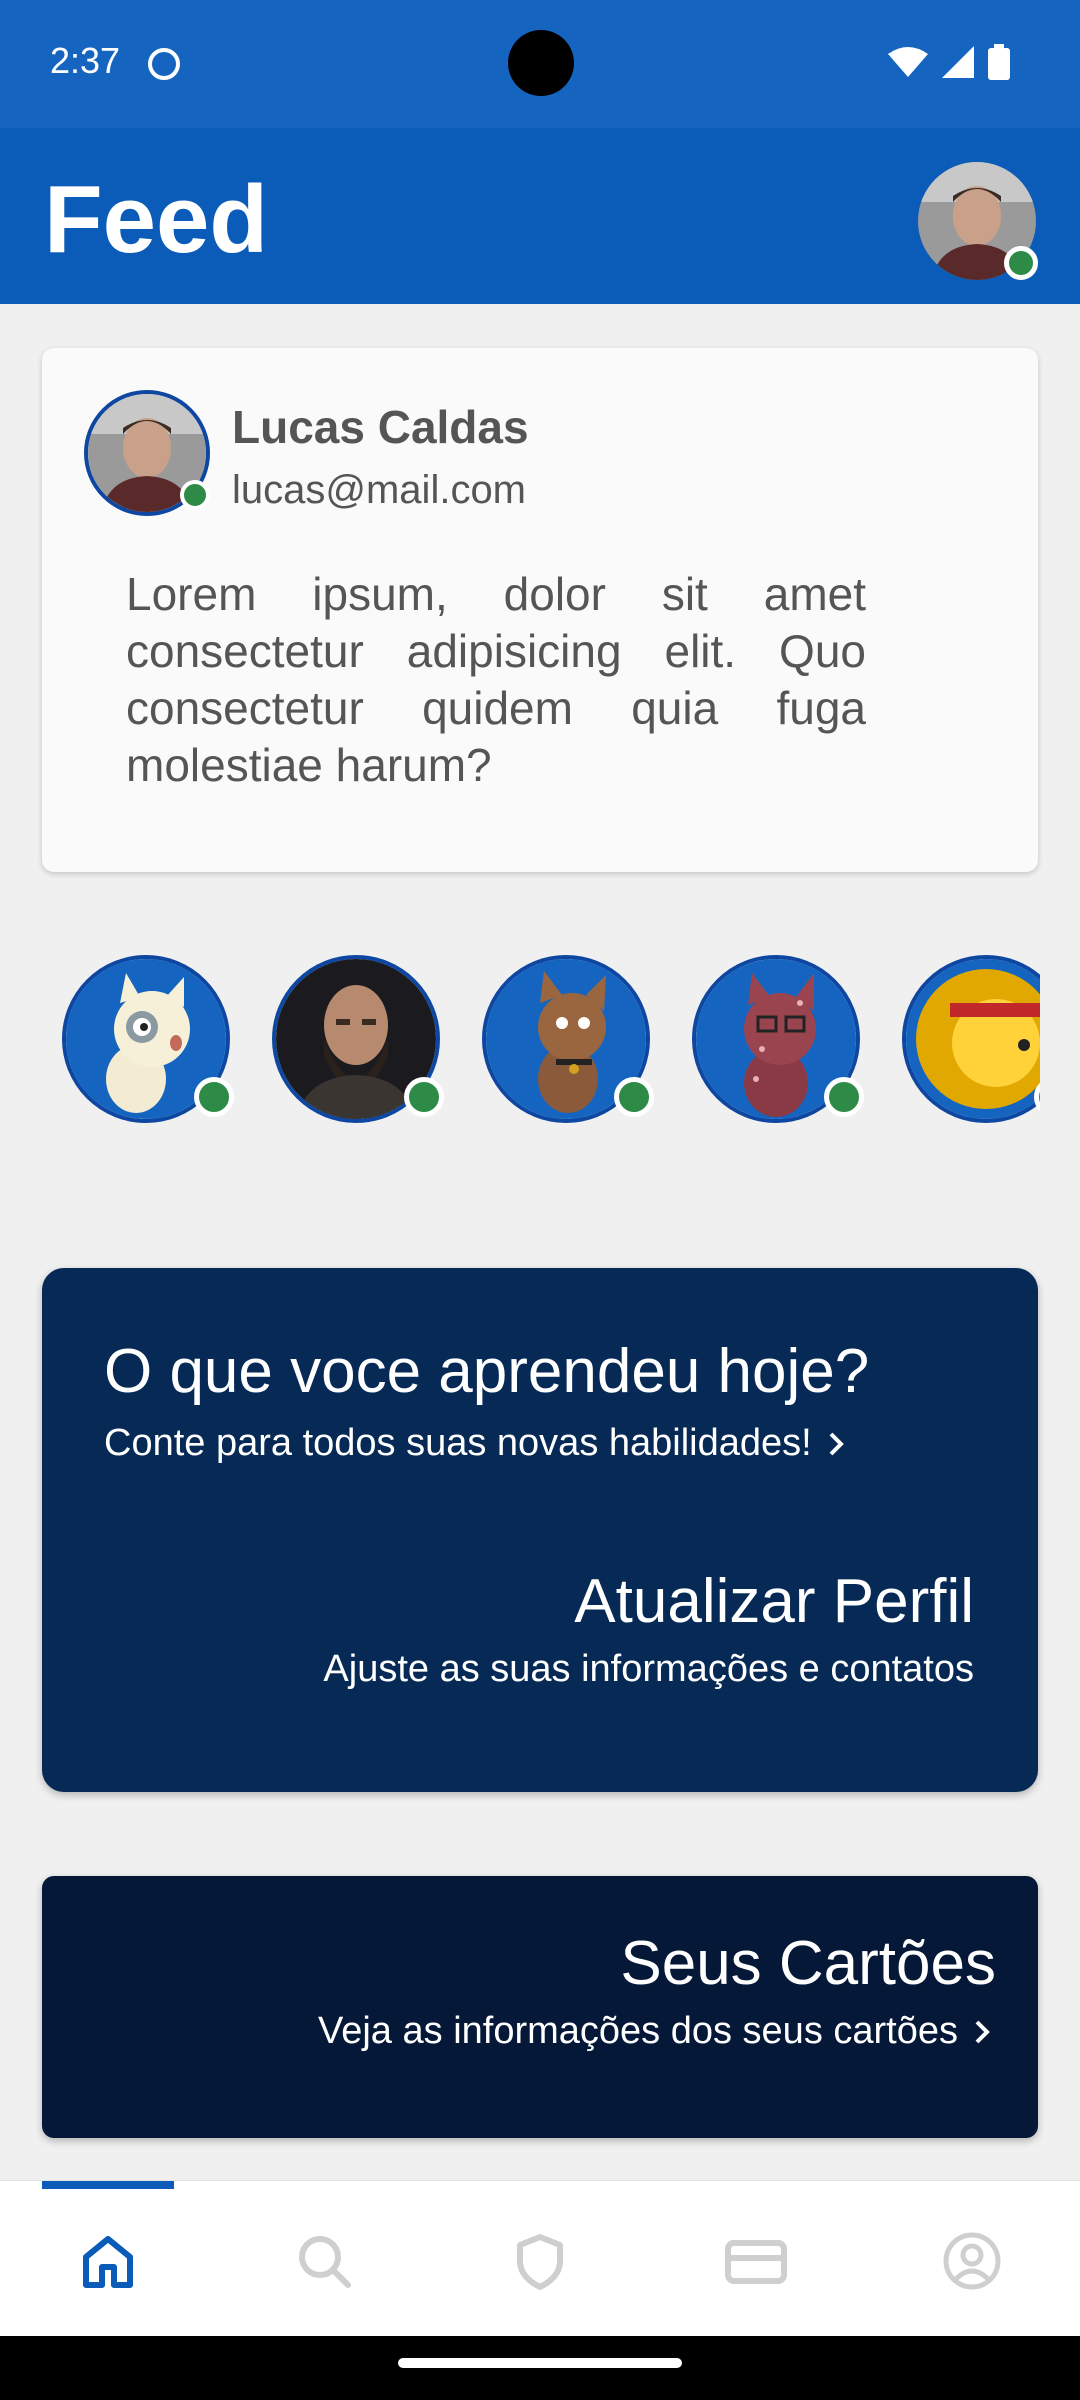  I want to click on card-icon, so click(756, 2262).